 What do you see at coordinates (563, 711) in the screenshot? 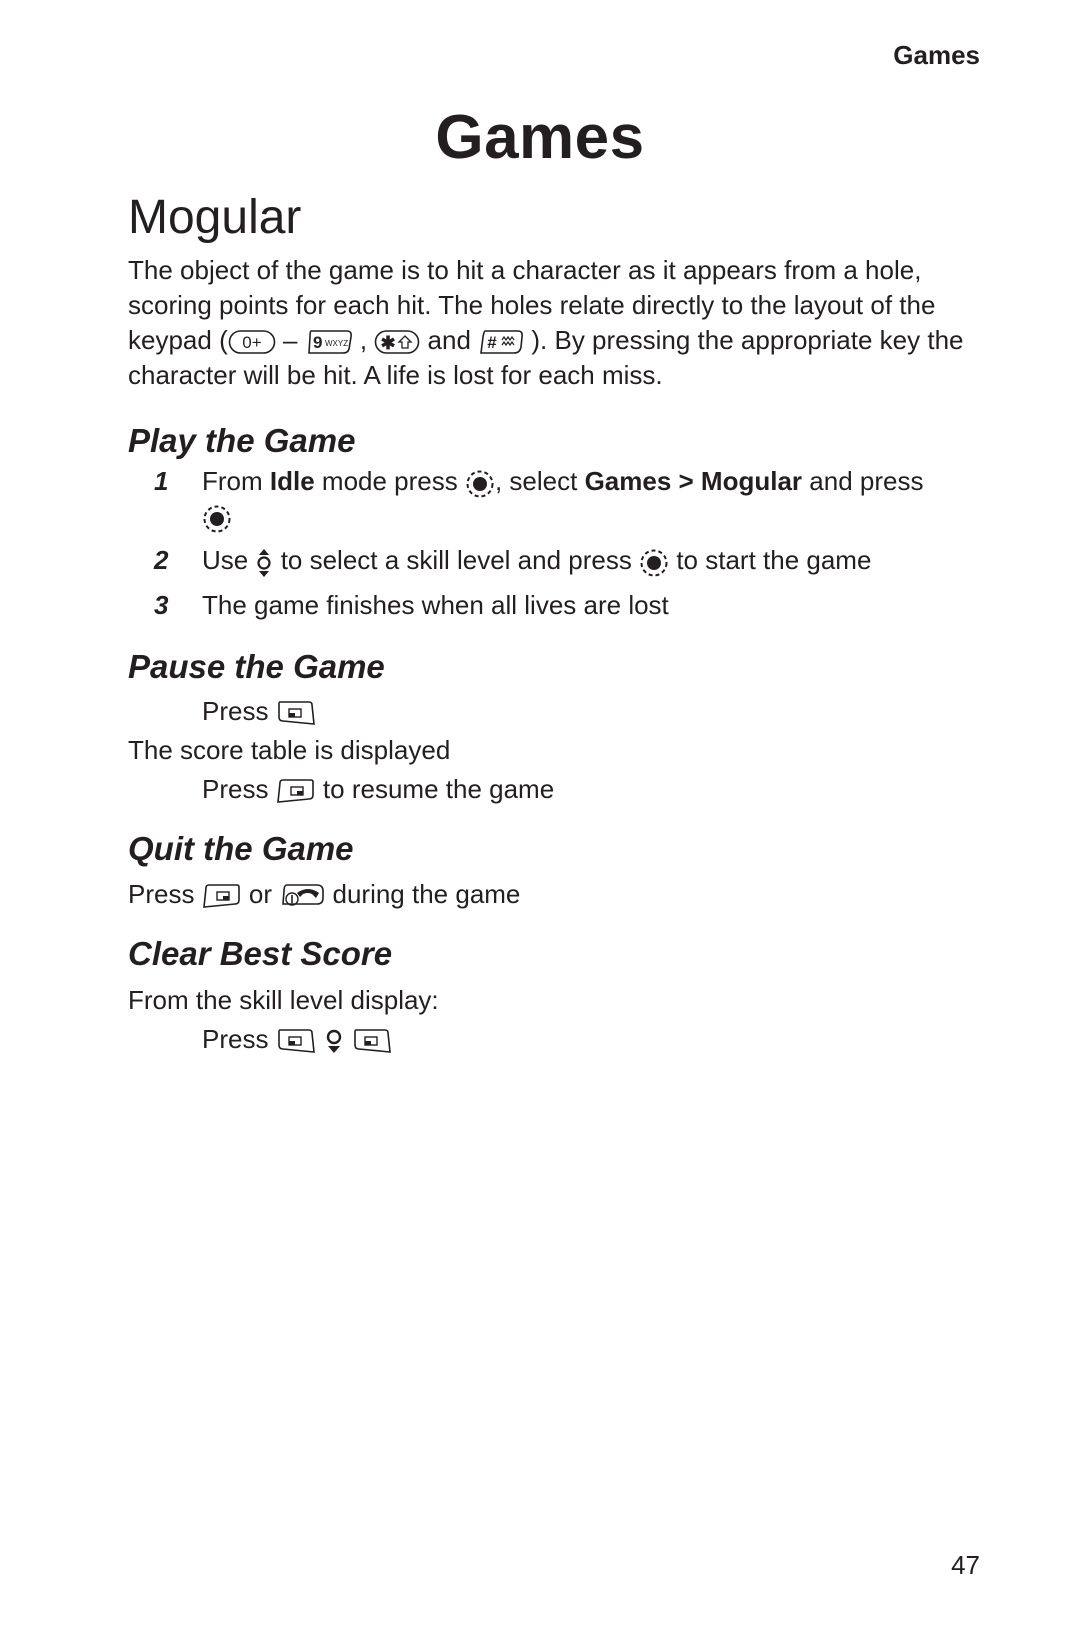
I see `pause-instruction: Press` at bounding box center [563, 711].